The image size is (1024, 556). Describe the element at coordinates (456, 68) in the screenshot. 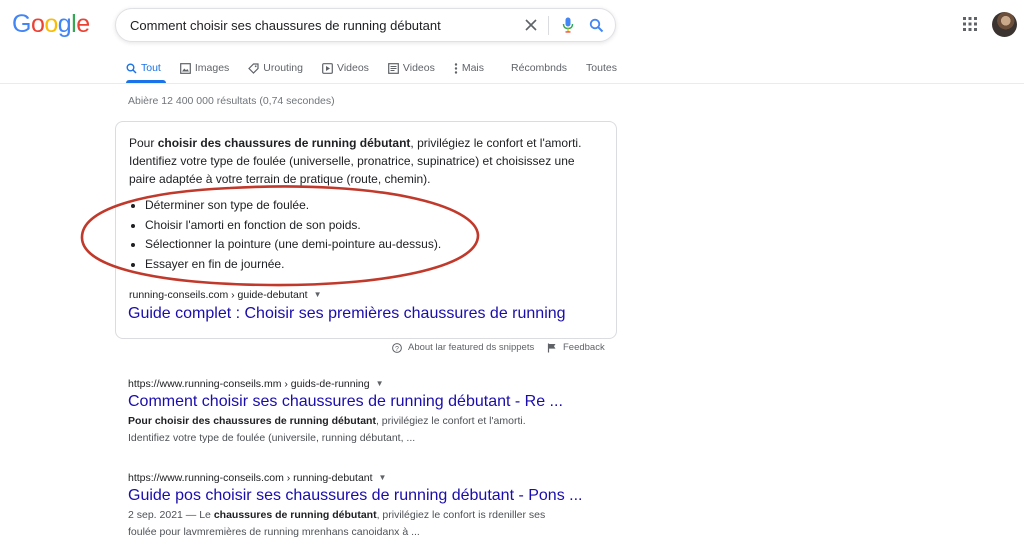

I see `more-icon` at that location.